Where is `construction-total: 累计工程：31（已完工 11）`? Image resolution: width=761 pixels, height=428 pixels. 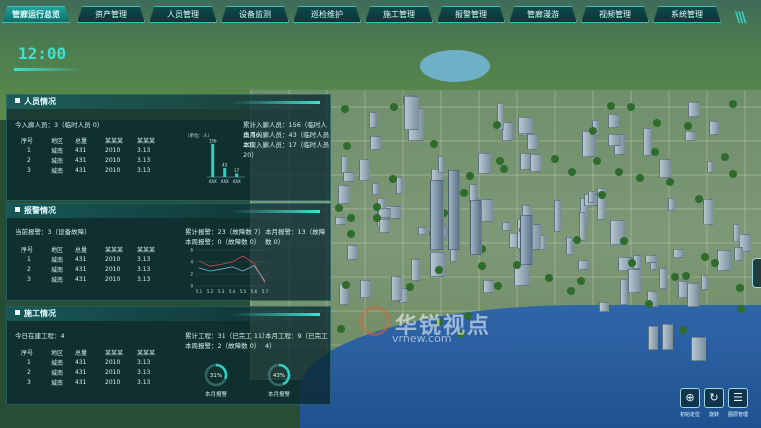
construction-total: 累计工程：31（已完工 11） is located at coordinates (227, 336).